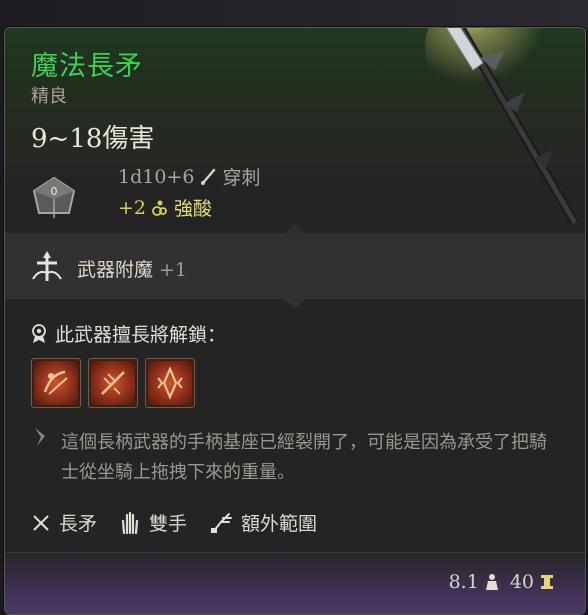  I want to click on tooltip-footer: 8.1 40, so click(295, 583).